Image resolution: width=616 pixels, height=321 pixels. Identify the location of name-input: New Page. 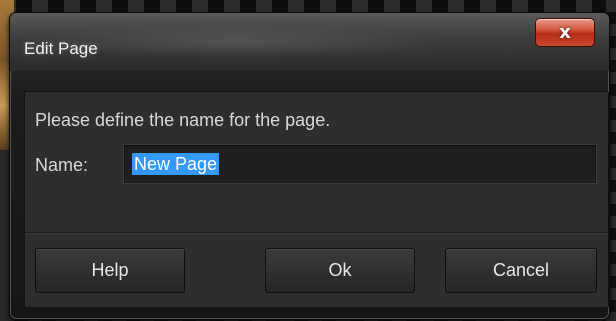
(360, 164).